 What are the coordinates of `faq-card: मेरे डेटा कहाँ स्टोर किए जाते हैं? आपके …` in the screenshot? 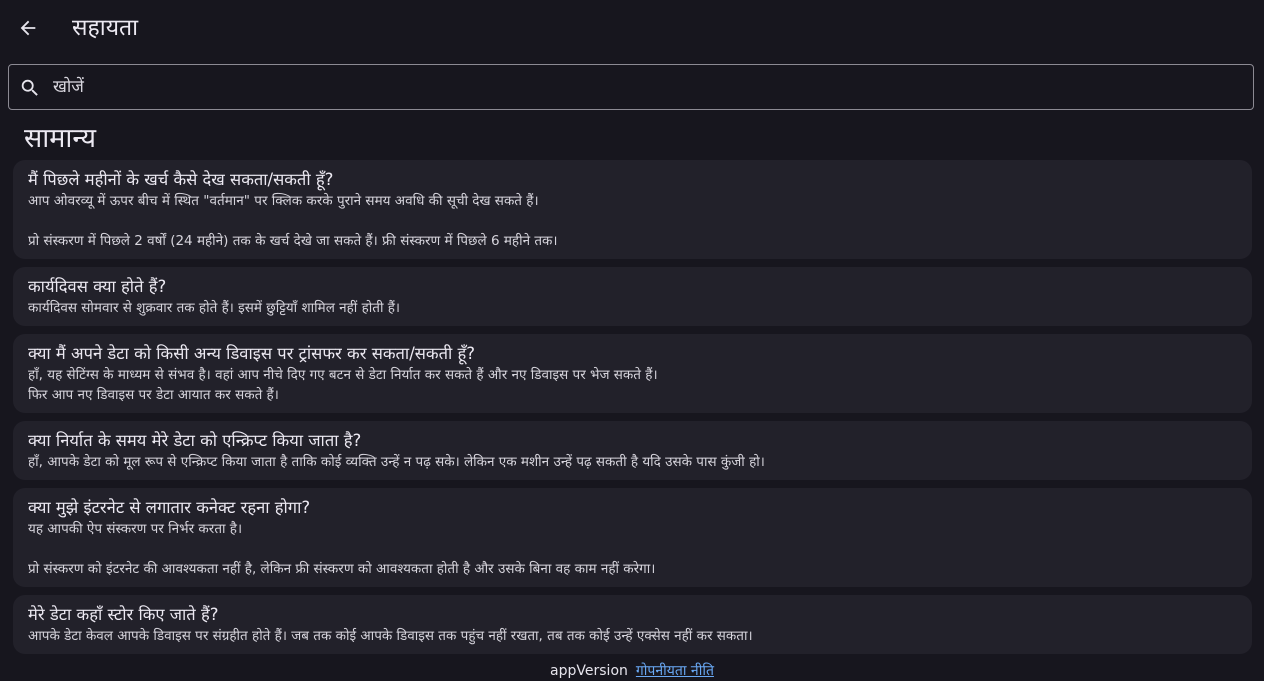 It's located at (632, 624).